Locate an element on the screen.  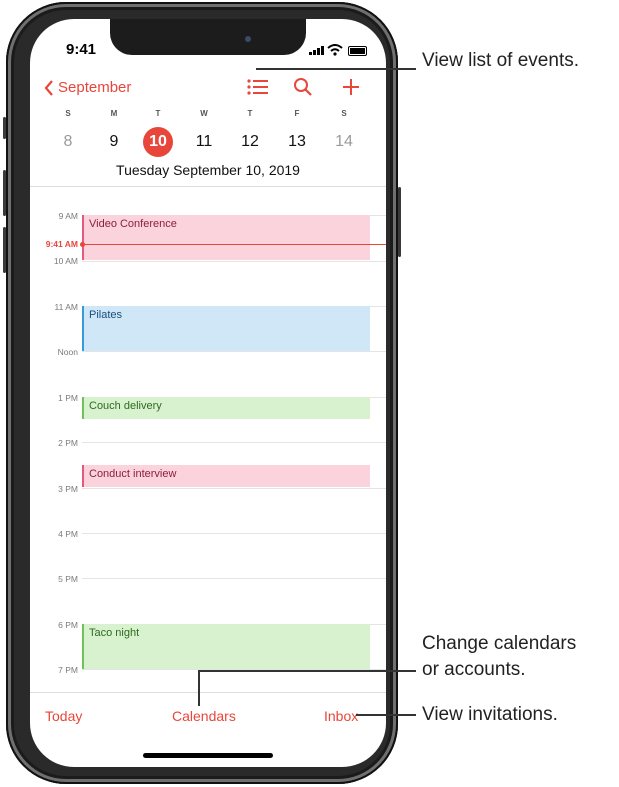
hour-label: 3 PM is located at coordinates (68, 489).